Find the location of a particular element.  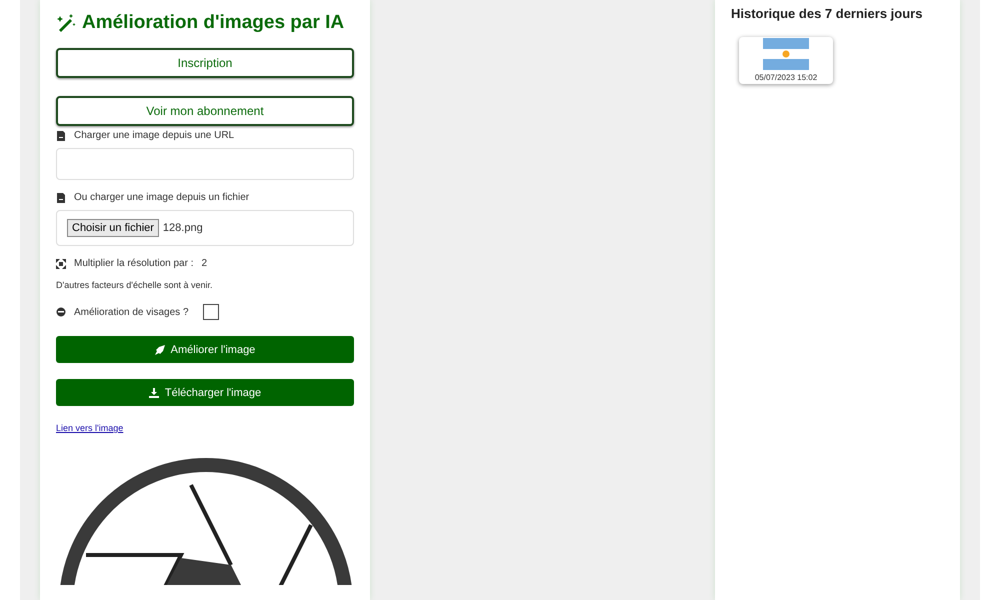

face-icon is located at coordinates (61, 312).